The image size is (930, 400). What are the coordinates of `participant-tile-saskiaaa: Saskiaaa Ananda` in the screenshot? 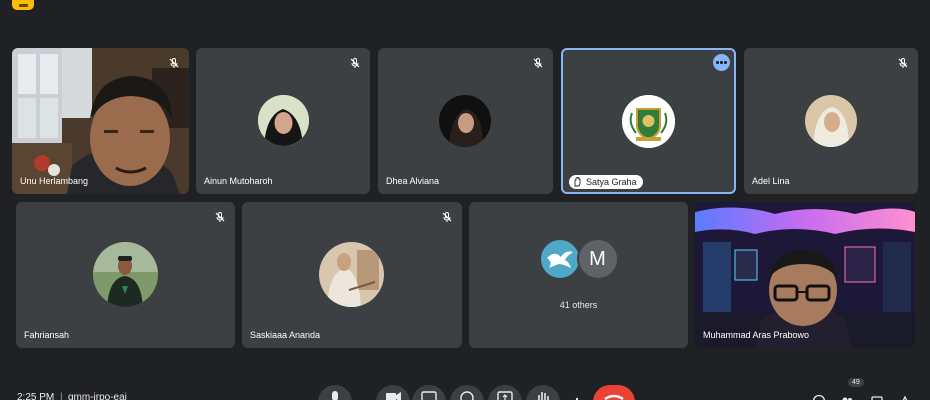 It's located at (352, 275).